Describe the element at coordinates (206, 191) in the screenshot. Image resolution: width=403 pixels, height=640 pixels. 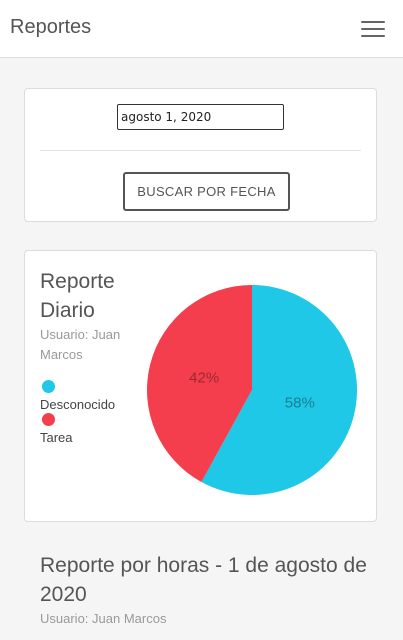
I see `search-by-date-button: BUSCAR POR FECHA` at that location.